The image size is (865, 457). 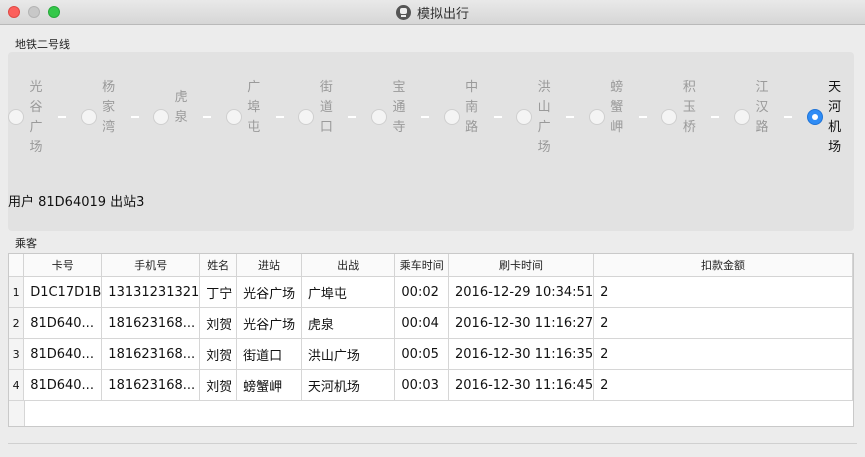 I want to click on row-number: 1, so click(x=17, y=292).